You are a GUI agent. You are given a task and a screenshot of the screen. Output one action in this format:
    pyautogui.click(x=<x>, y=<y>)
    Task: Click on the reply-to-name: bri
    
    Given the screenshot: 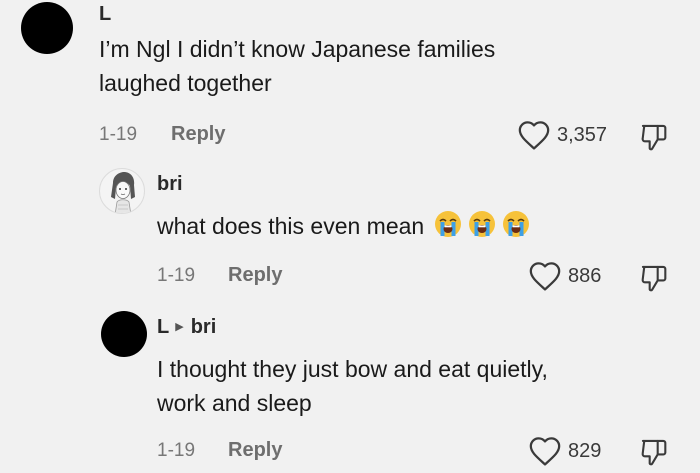 What is the action you would take?
    pyautogui.click(x=203, y=327)
    